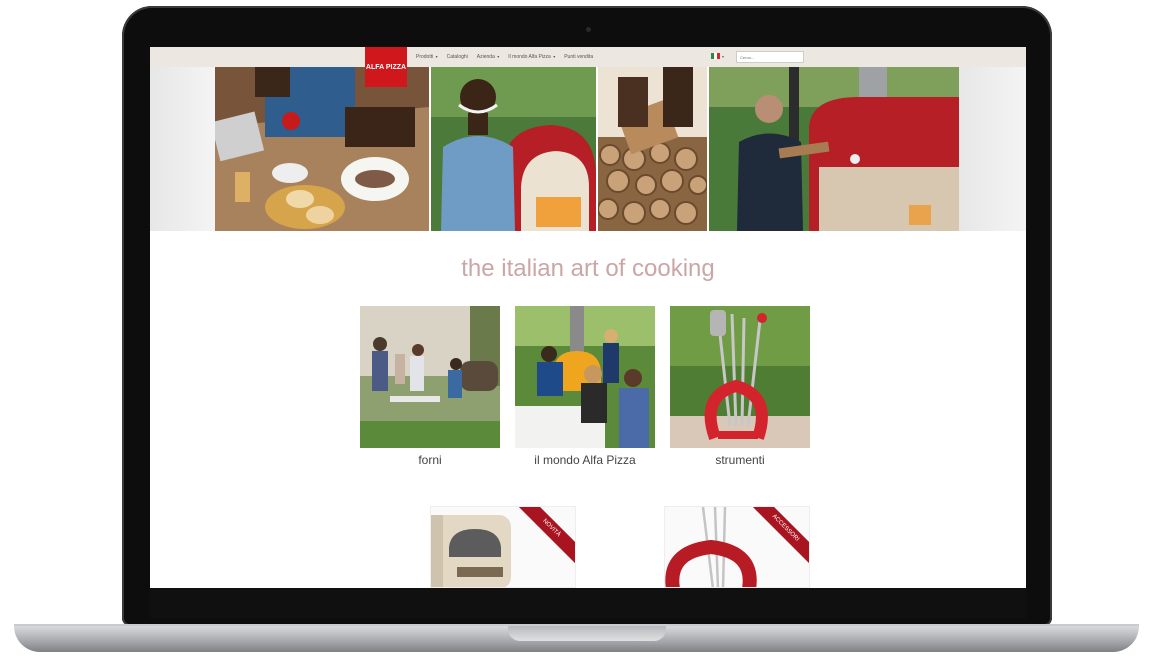 This screenshot has height=663, width=1151. What do you see at coordinates (587, 633) in the screenshot?
I see `laptop-opening-notch` at bounding box center [587, 633].